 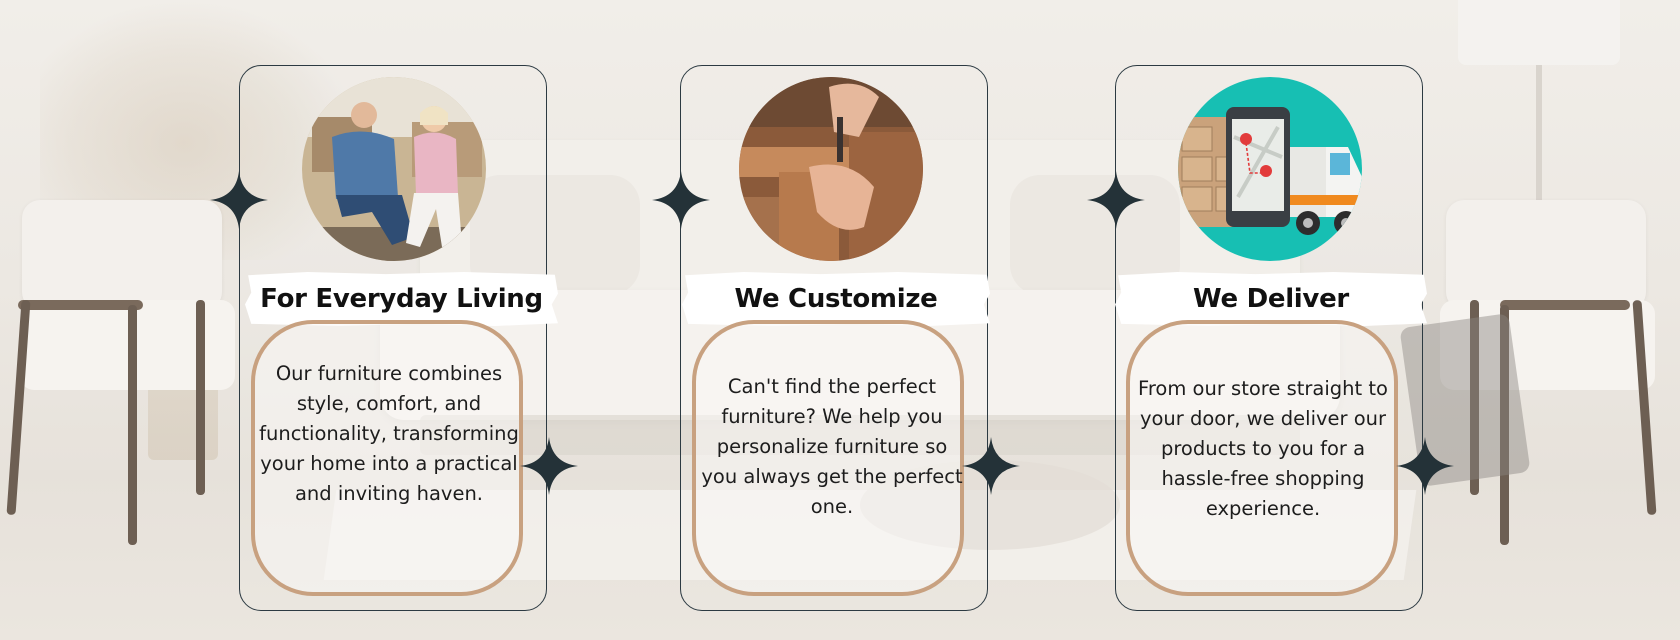 What do you see at coordinates (1270, 169) in the screenshot?
I see `delivery-truck-phone-map-illustration` at bounding box center [1270, 169].